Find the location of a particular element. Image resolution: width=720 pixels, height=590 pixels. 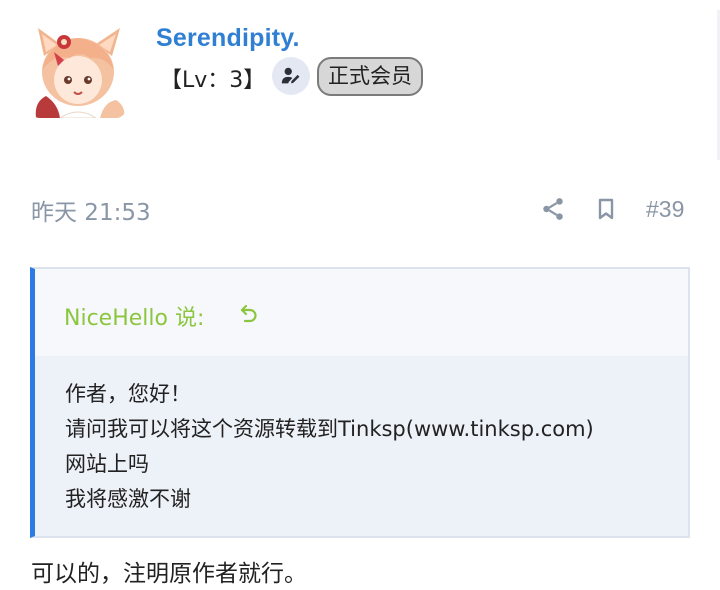

post-time: 昨天 21:53 is located at coordinates (91, 213).